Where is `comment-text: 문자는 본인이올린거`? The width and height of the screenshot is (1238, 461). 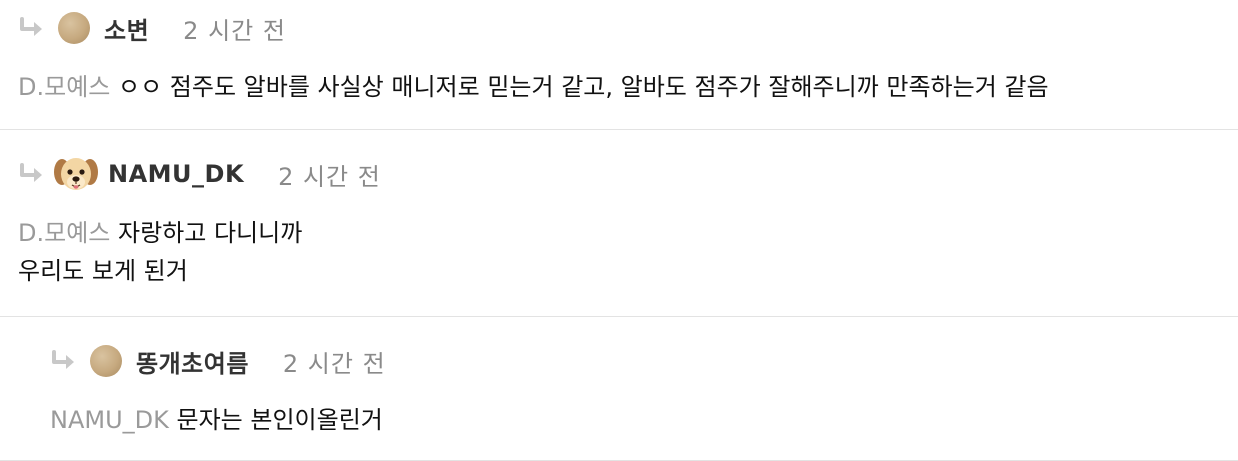
comment-text: 문자는 본인이올린거 is located at coordinates (279, 420).